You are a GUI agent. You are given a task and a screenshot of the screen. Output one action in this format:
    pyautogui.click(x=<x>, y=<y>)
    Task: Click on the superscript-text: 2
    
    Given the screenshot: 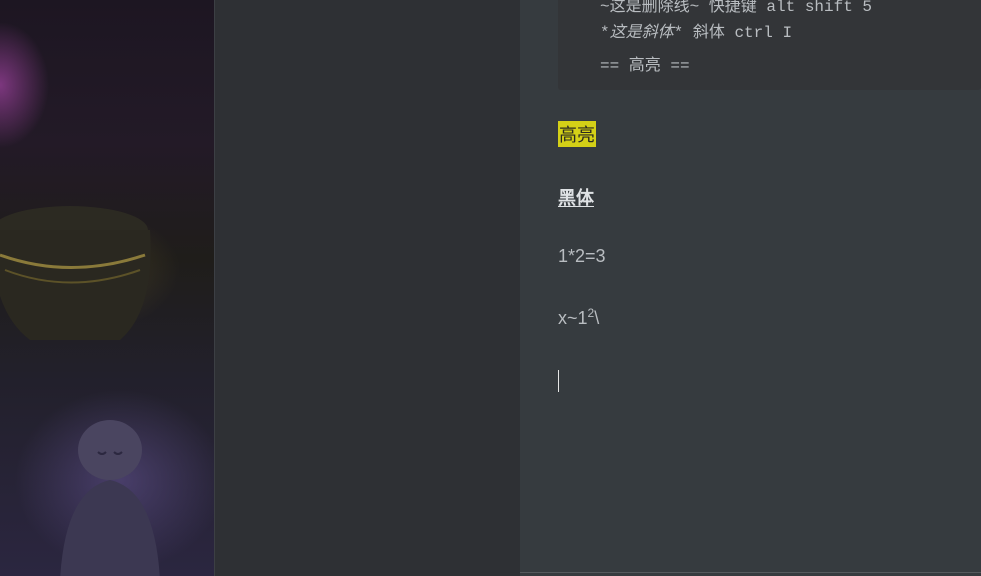 What is the action you would take?
    pyautogui.click(x=591, y=313)
    